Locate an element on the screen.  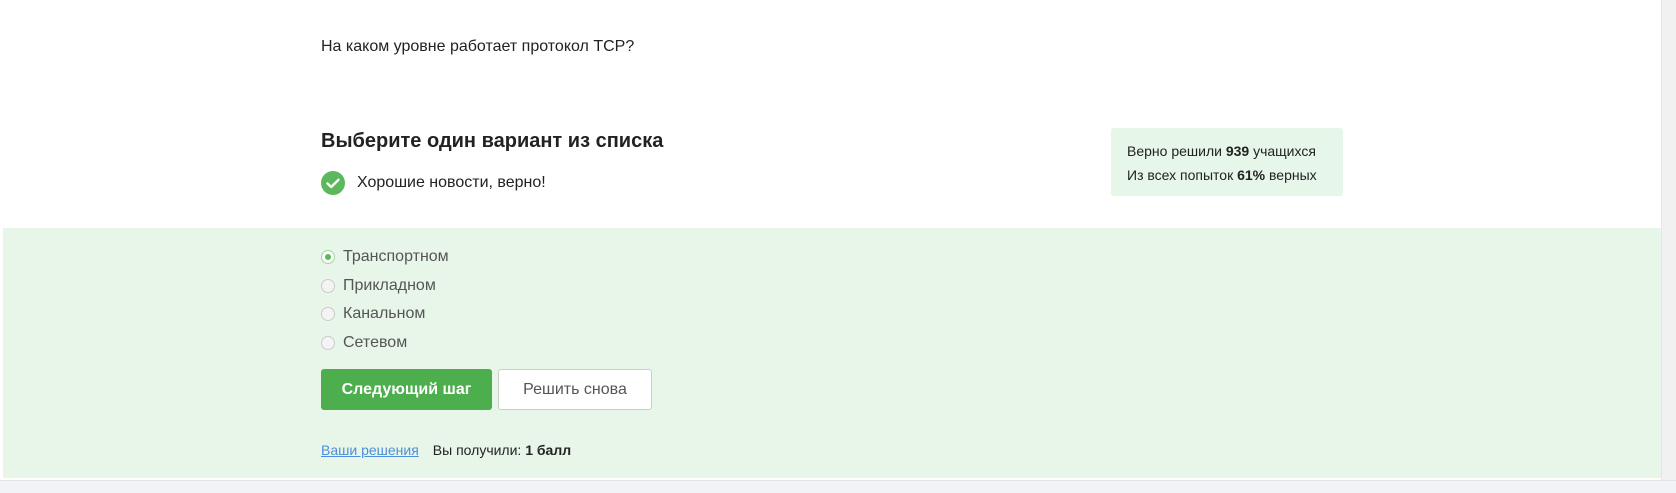
check-circle-icon is located at coordinates (333, 183).